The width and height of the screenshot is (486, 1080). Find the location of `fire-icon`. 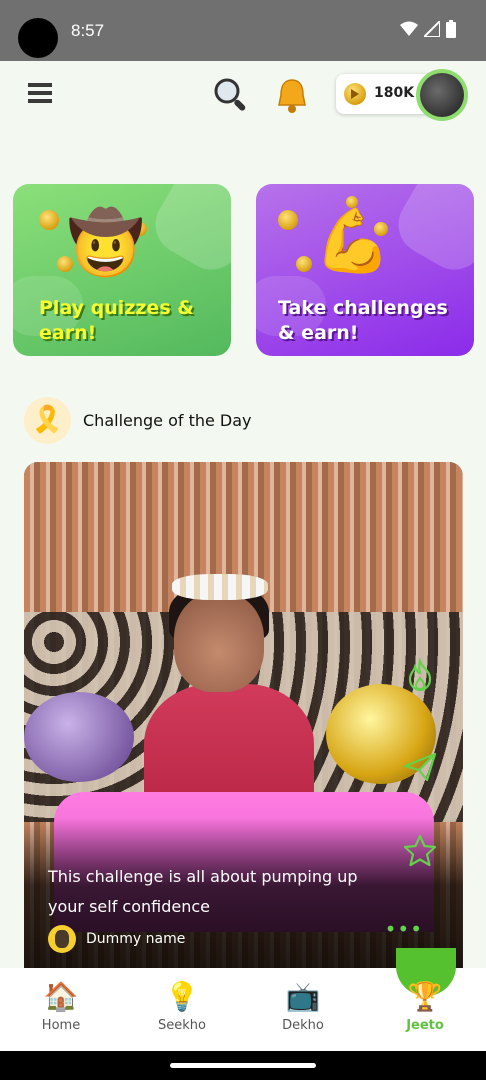

fire-icon is located at coordinates (420, 675).